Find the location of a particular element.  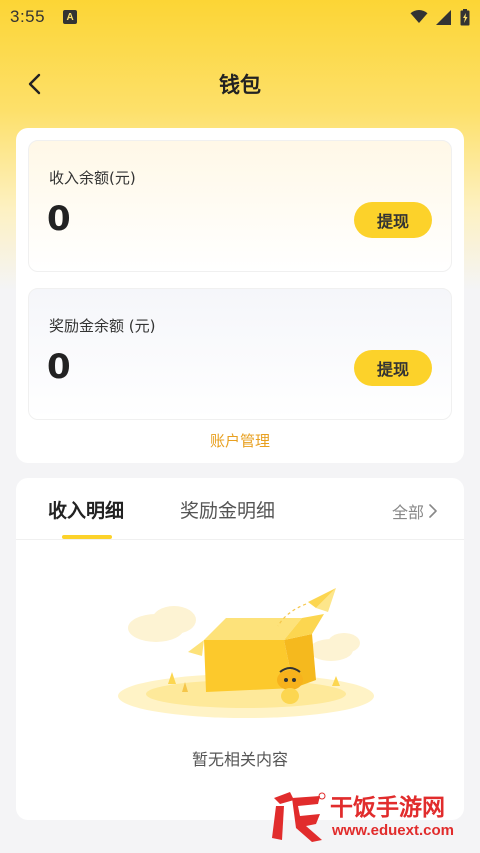

chevron-left-icon is located at coordinates (36, 84).